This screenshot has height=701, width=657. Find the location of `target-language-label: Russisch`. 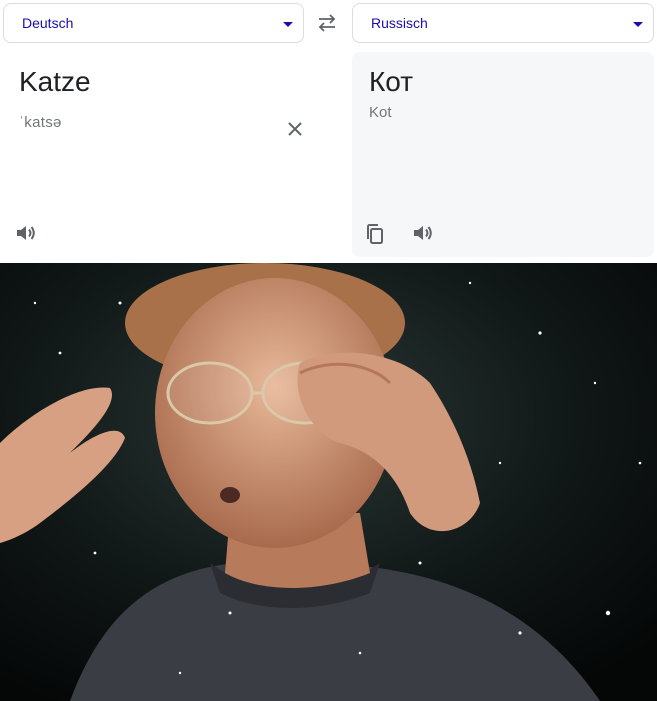

target-language-label: Russisch is located at coordinates (399, 23).